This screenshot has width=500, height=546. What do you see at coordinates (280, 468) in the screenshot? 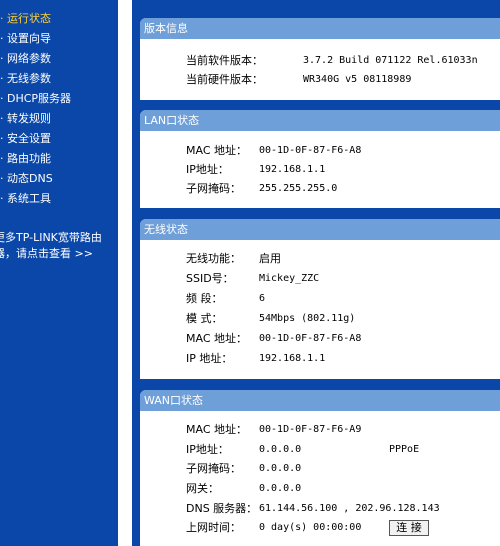
I see `wan-mask-value: 0.0.0.0` at bounding box center [280, 468].